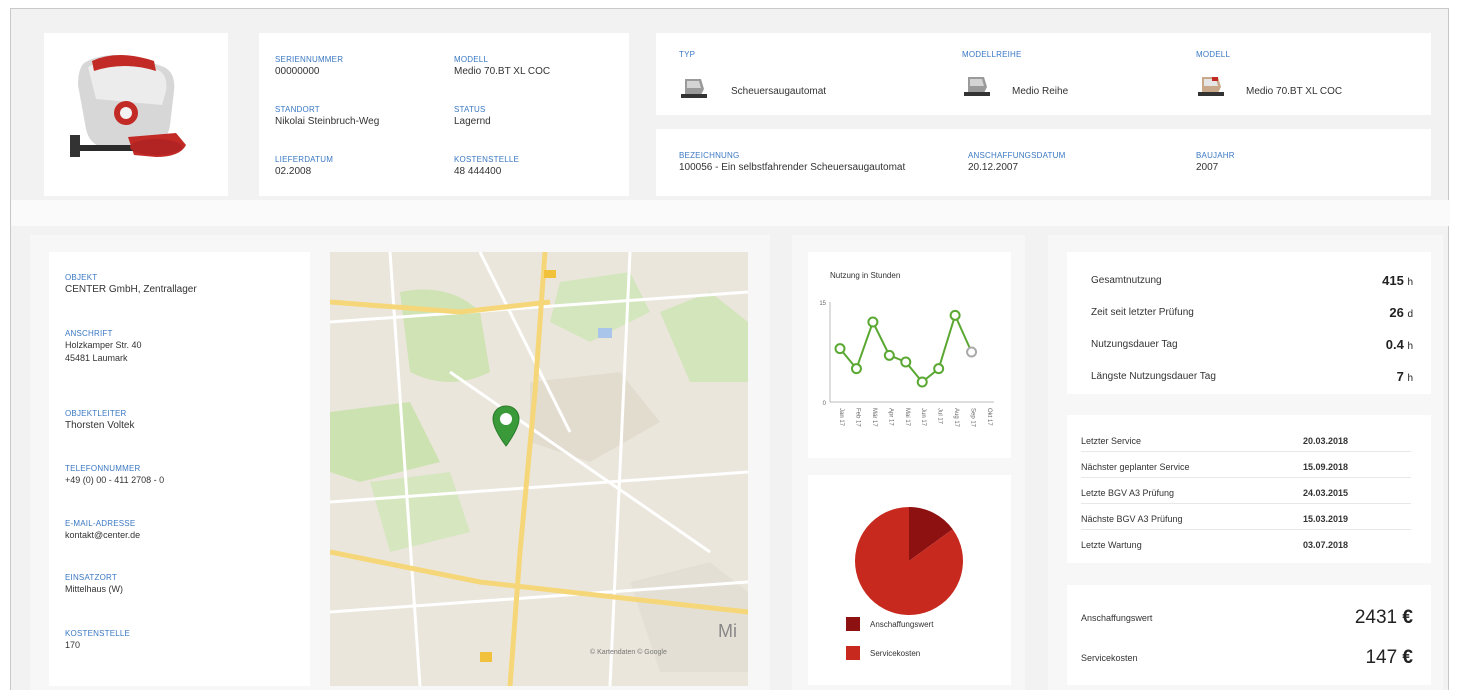  What do you see at coordinates (1215, 155) in the screenshot?
I see `build-year-label: Baujahr` at bounding box center [1215, 155].